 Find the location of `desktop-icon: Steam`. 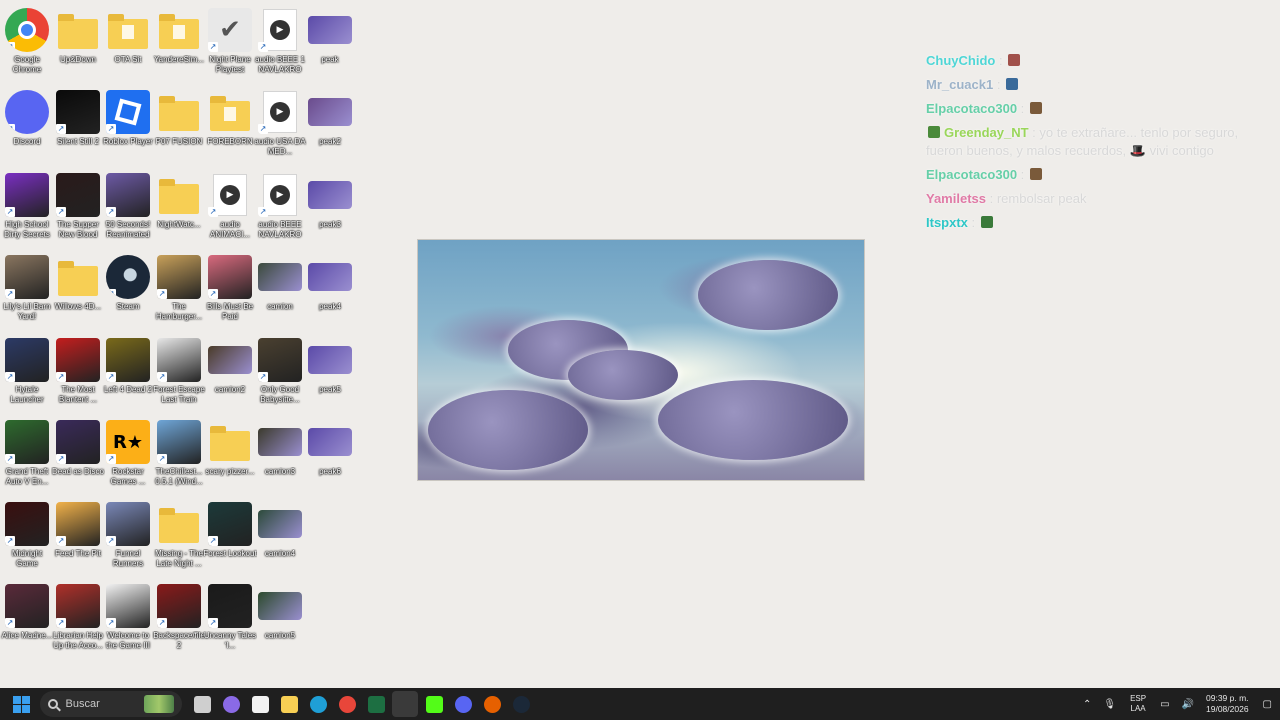

desktop-icon: Steam is located at coordinates (128, 295).